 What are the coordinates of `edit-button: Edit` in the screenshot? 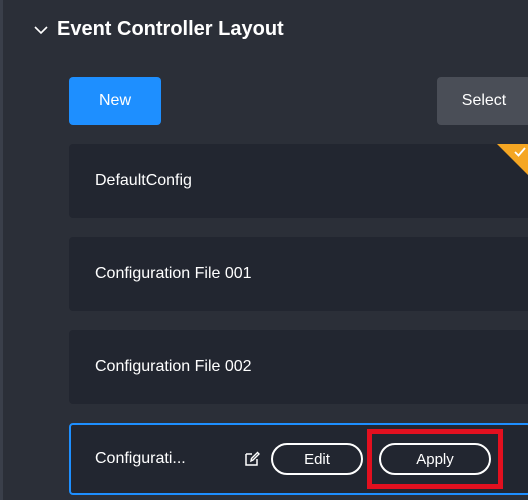 It's located at (317, 459).